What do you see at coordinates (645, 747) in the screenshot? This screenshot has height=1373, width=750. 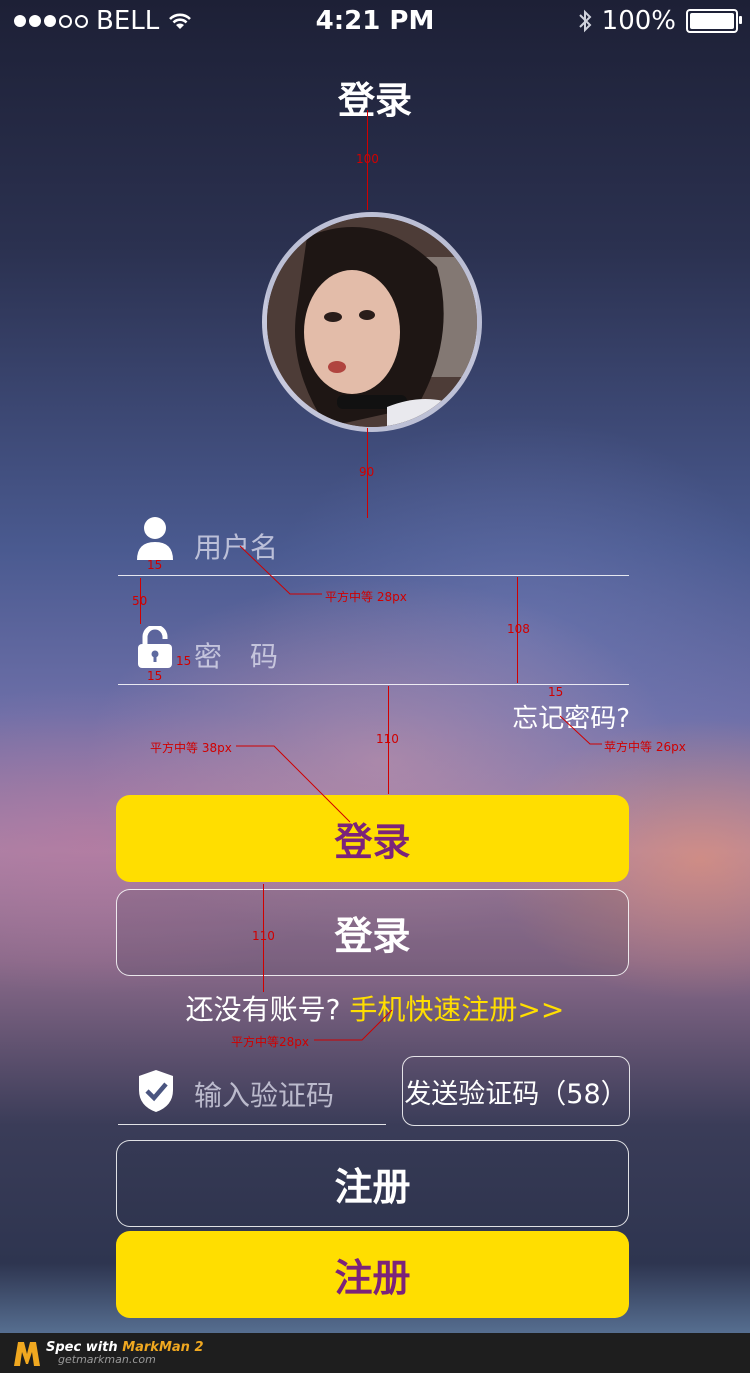 I see `spec-font-label: 苹方中等 26px` at bounding box center [645, 747].